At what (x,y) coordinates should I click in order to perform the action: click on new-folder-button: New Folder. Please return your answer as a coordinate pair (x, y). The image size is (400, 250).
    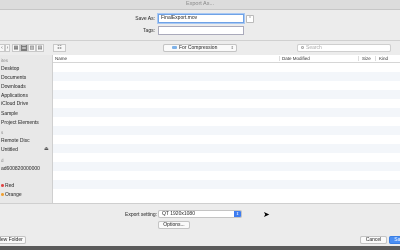
    Looking at the image, I should click on (13, 240).